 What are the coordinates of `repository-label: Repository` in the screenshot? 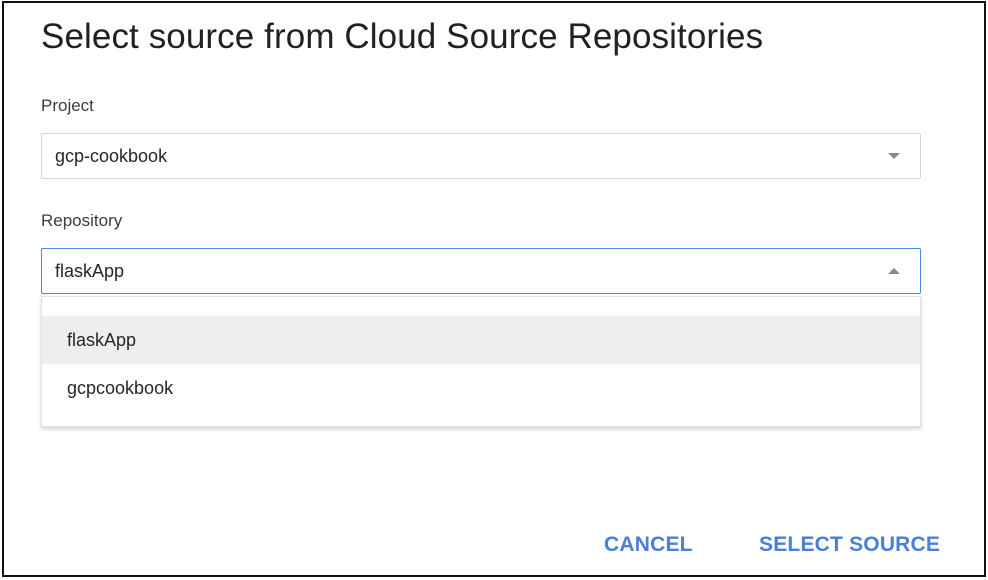 It's located at (82, 220).